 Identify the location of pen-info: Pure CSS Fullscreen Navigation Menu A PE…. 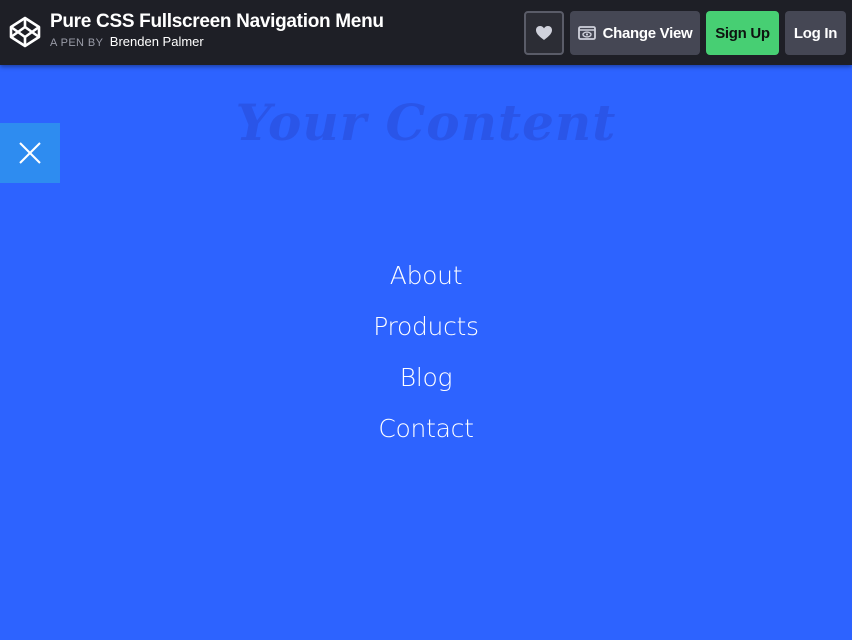
(217, 30).